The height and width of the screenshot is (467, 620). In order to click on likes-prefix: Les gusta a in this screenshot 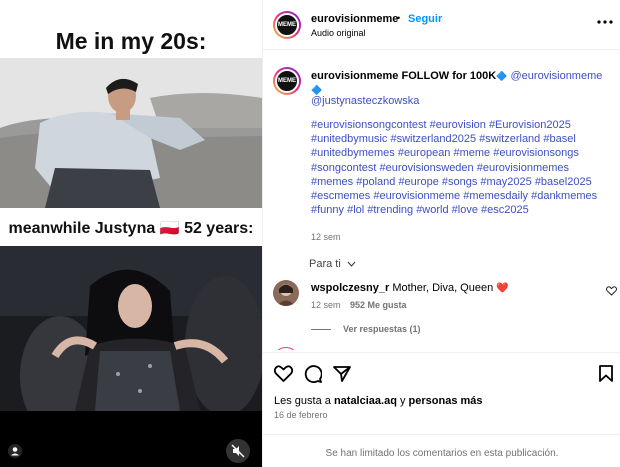, I will do `click(302, 401)`.